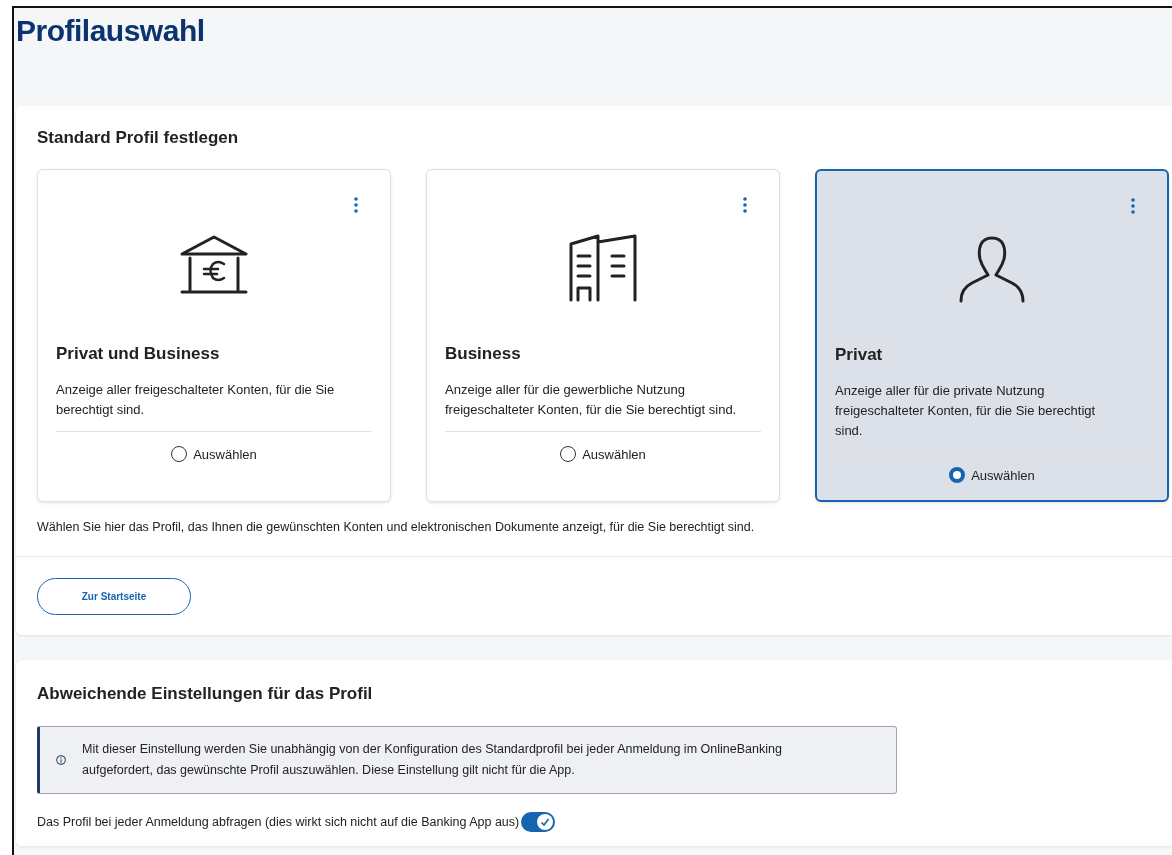  Describe the element at coordinates (205, 694) in the screenshot. I see `section-heading: Abweichende Einstellungen für das Profil` at that location.